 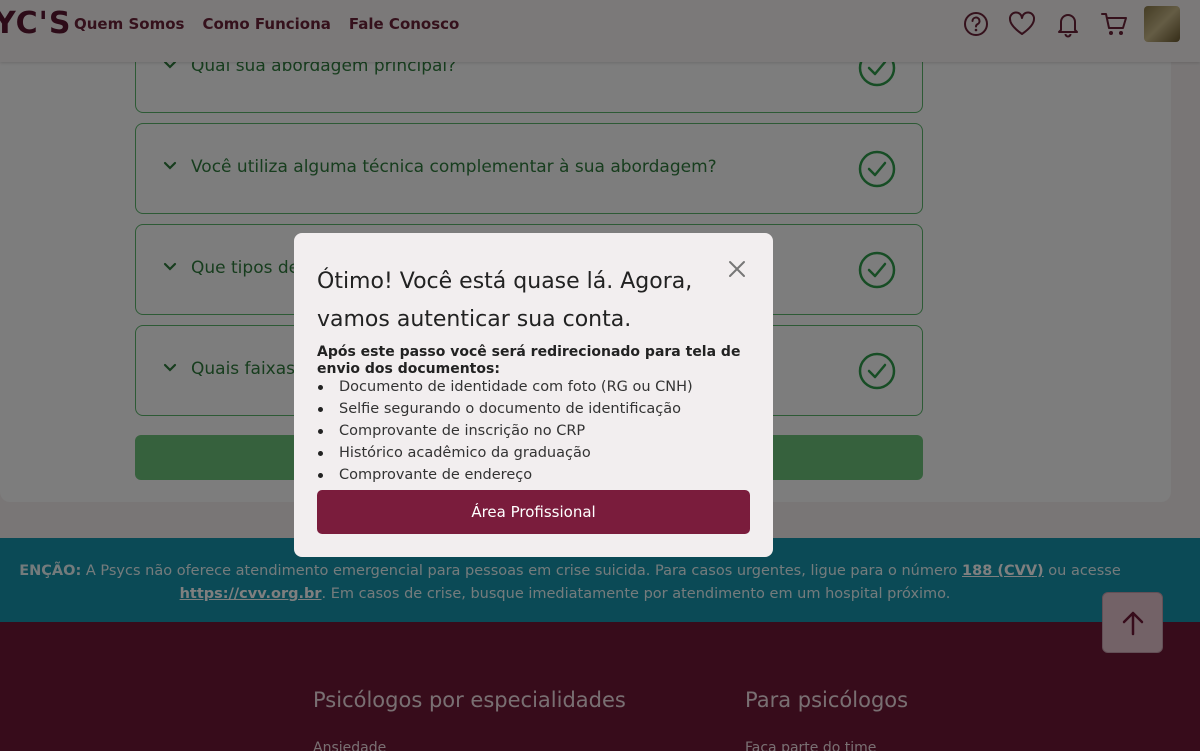 I want to click on list-item: Comprovante de inscrição no CRP, so click(x=532, y=431).